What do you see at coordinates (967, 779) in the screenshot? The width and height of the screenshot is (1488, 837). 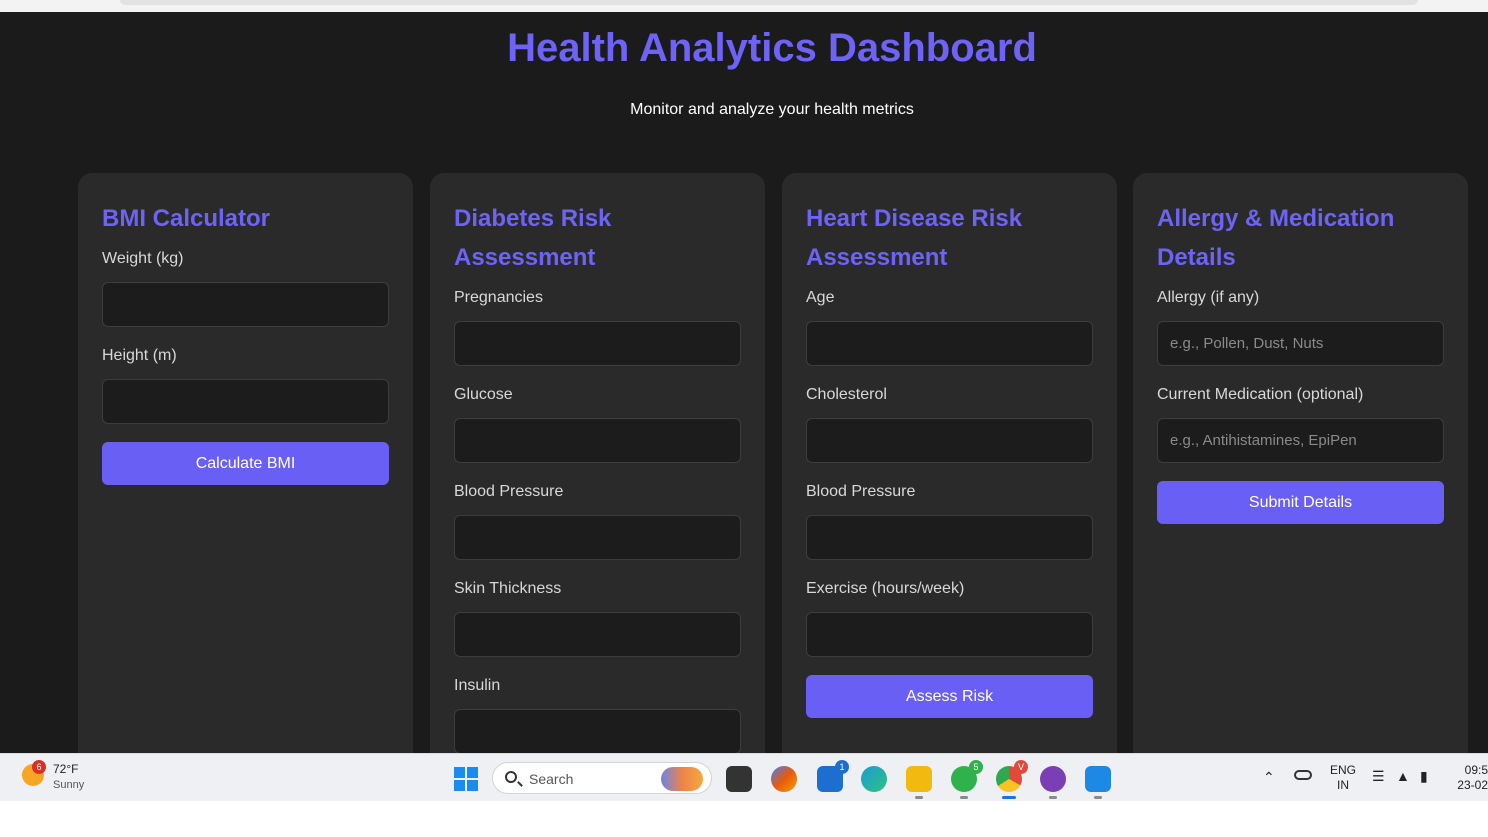 I see `whatsapp-icon: 5` at bounding box center [967, 779].